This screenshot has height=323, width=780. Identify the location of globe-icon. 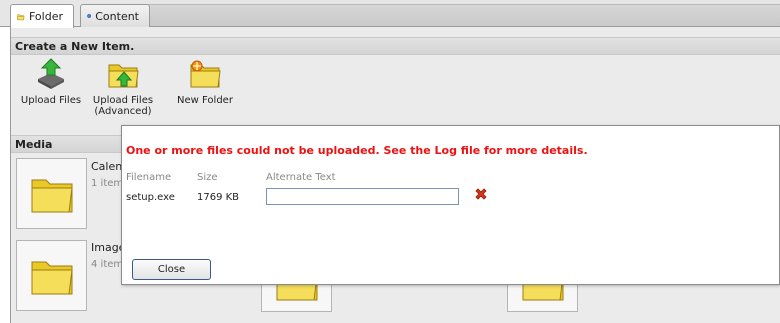
(89, 16).